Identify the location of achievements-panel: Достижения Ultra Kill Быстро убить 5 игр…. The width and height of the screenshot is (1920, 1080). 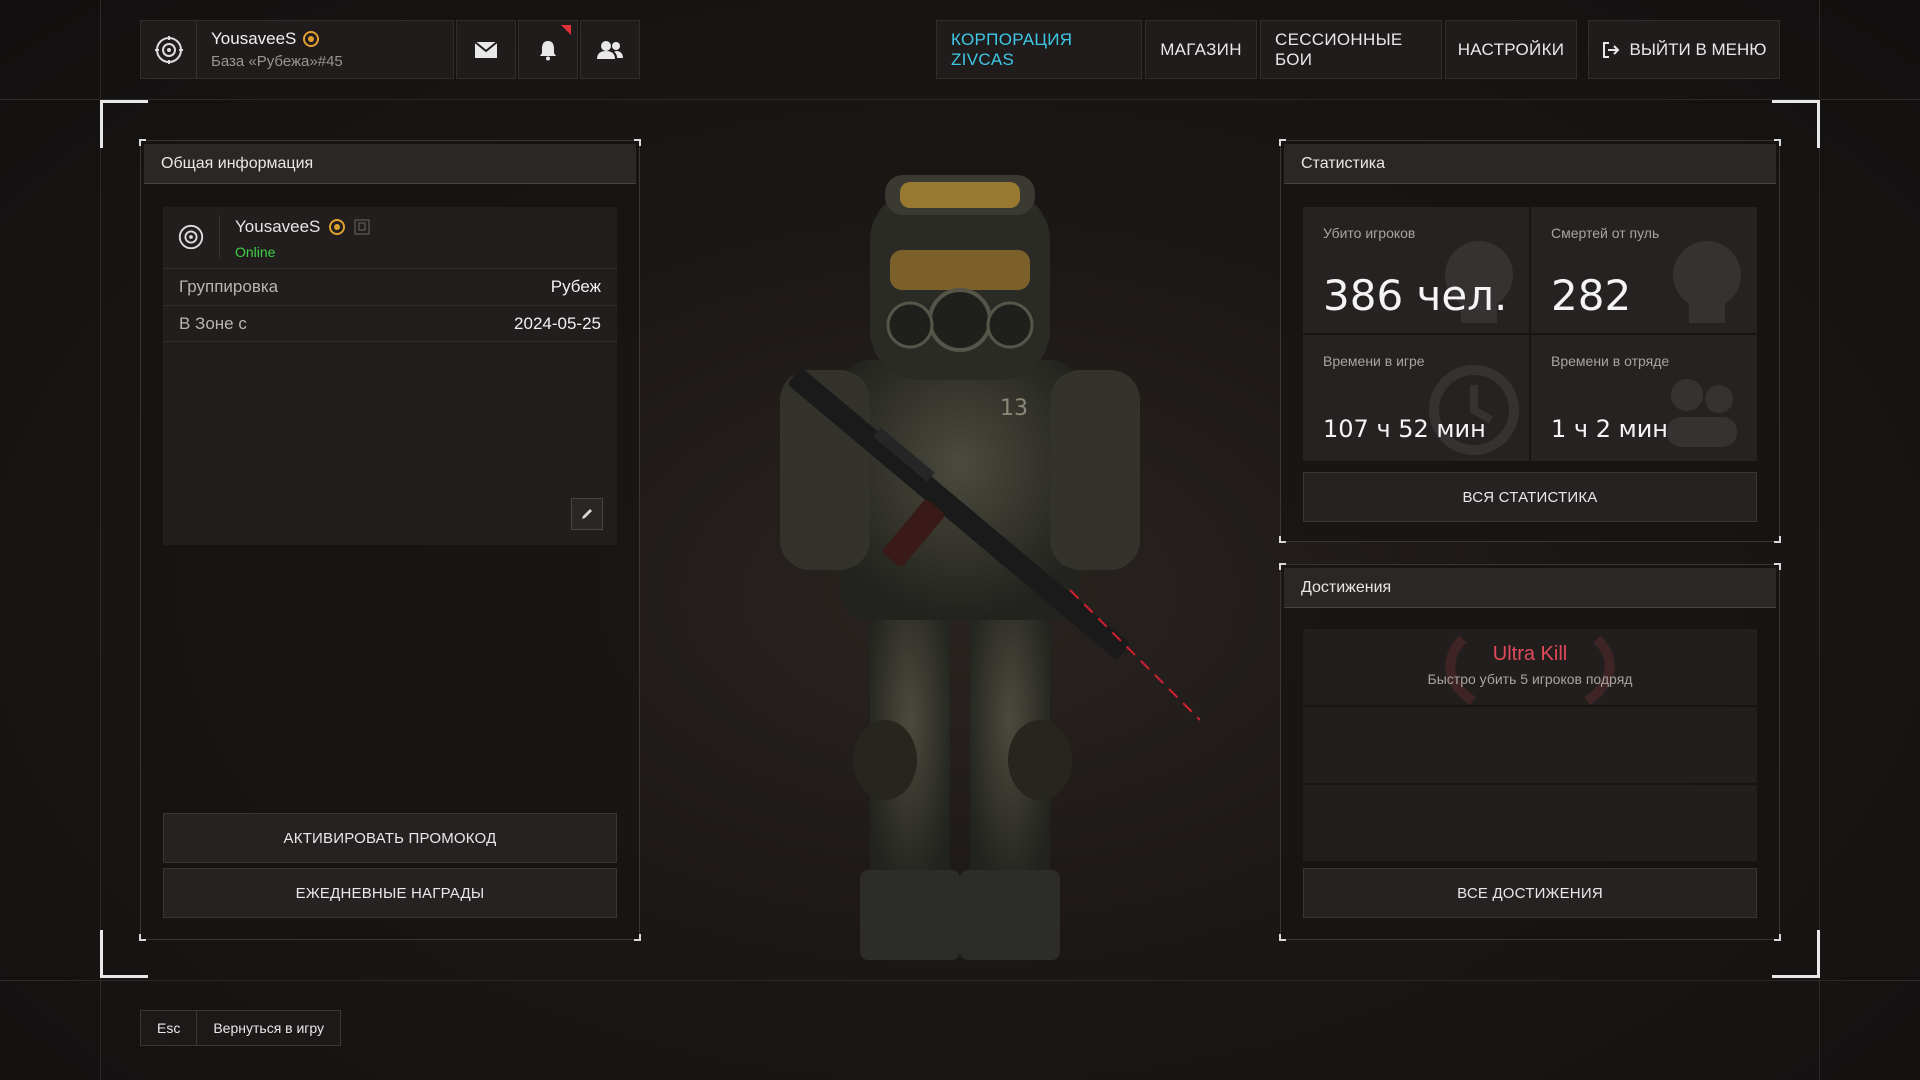
(1530, 752).